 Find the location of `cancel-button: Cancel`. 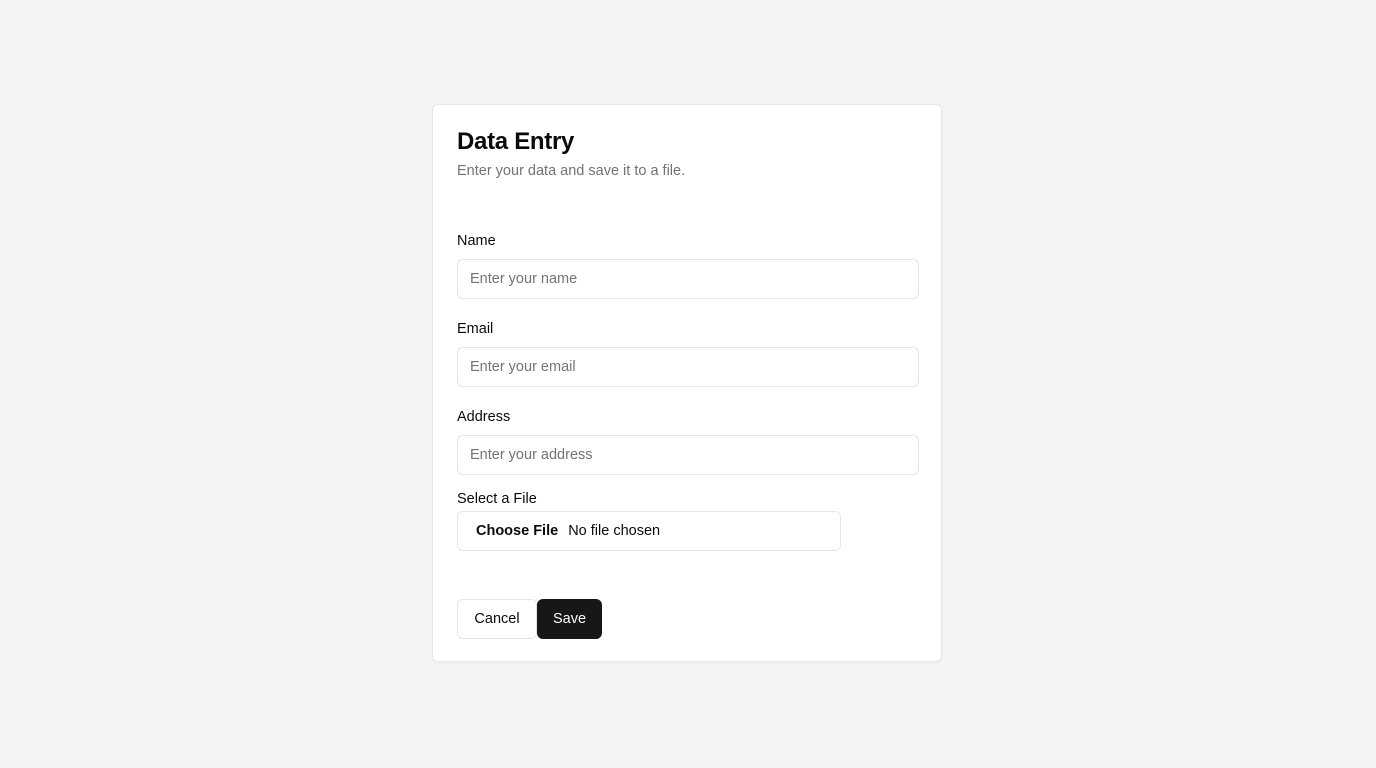

cancel-button: Cancel is located at coordinates (497, 619).